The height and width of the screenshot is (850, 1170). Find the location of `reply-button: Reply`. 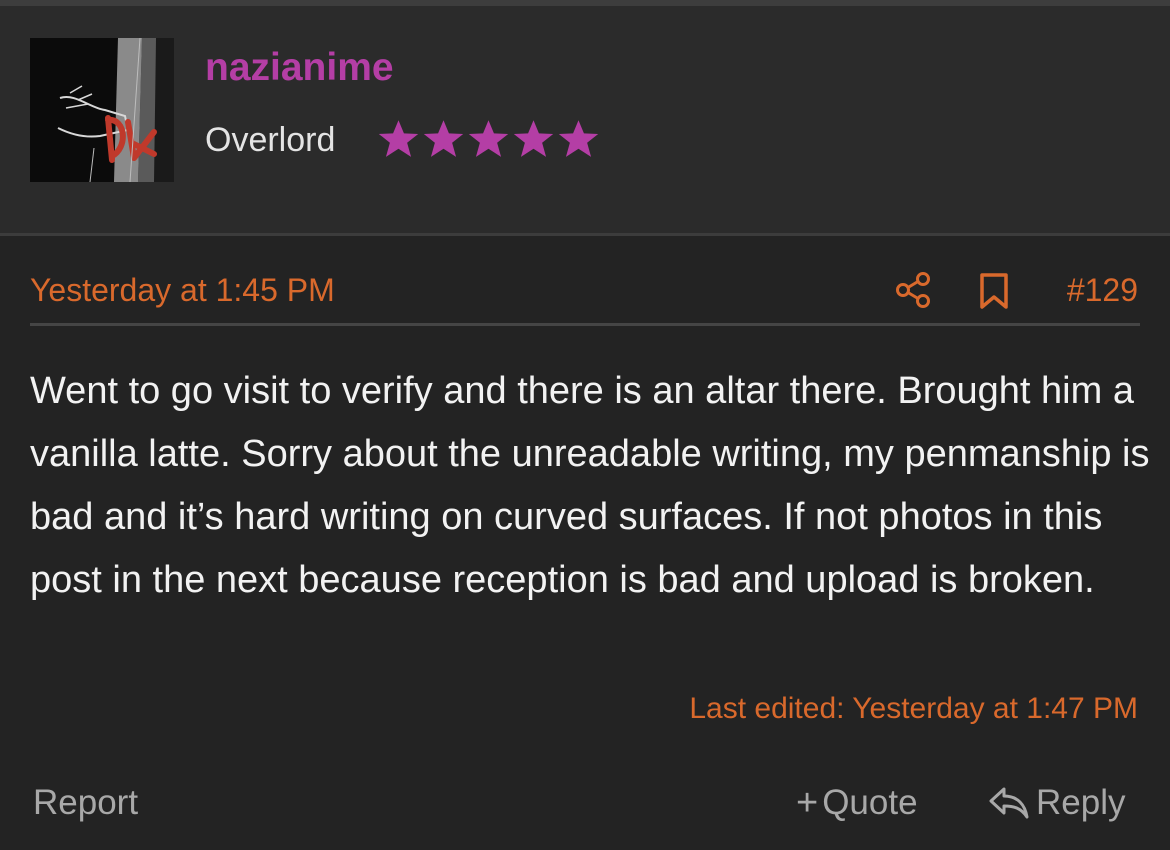

reply-button: Reply is located at coordinates (1056, 803).